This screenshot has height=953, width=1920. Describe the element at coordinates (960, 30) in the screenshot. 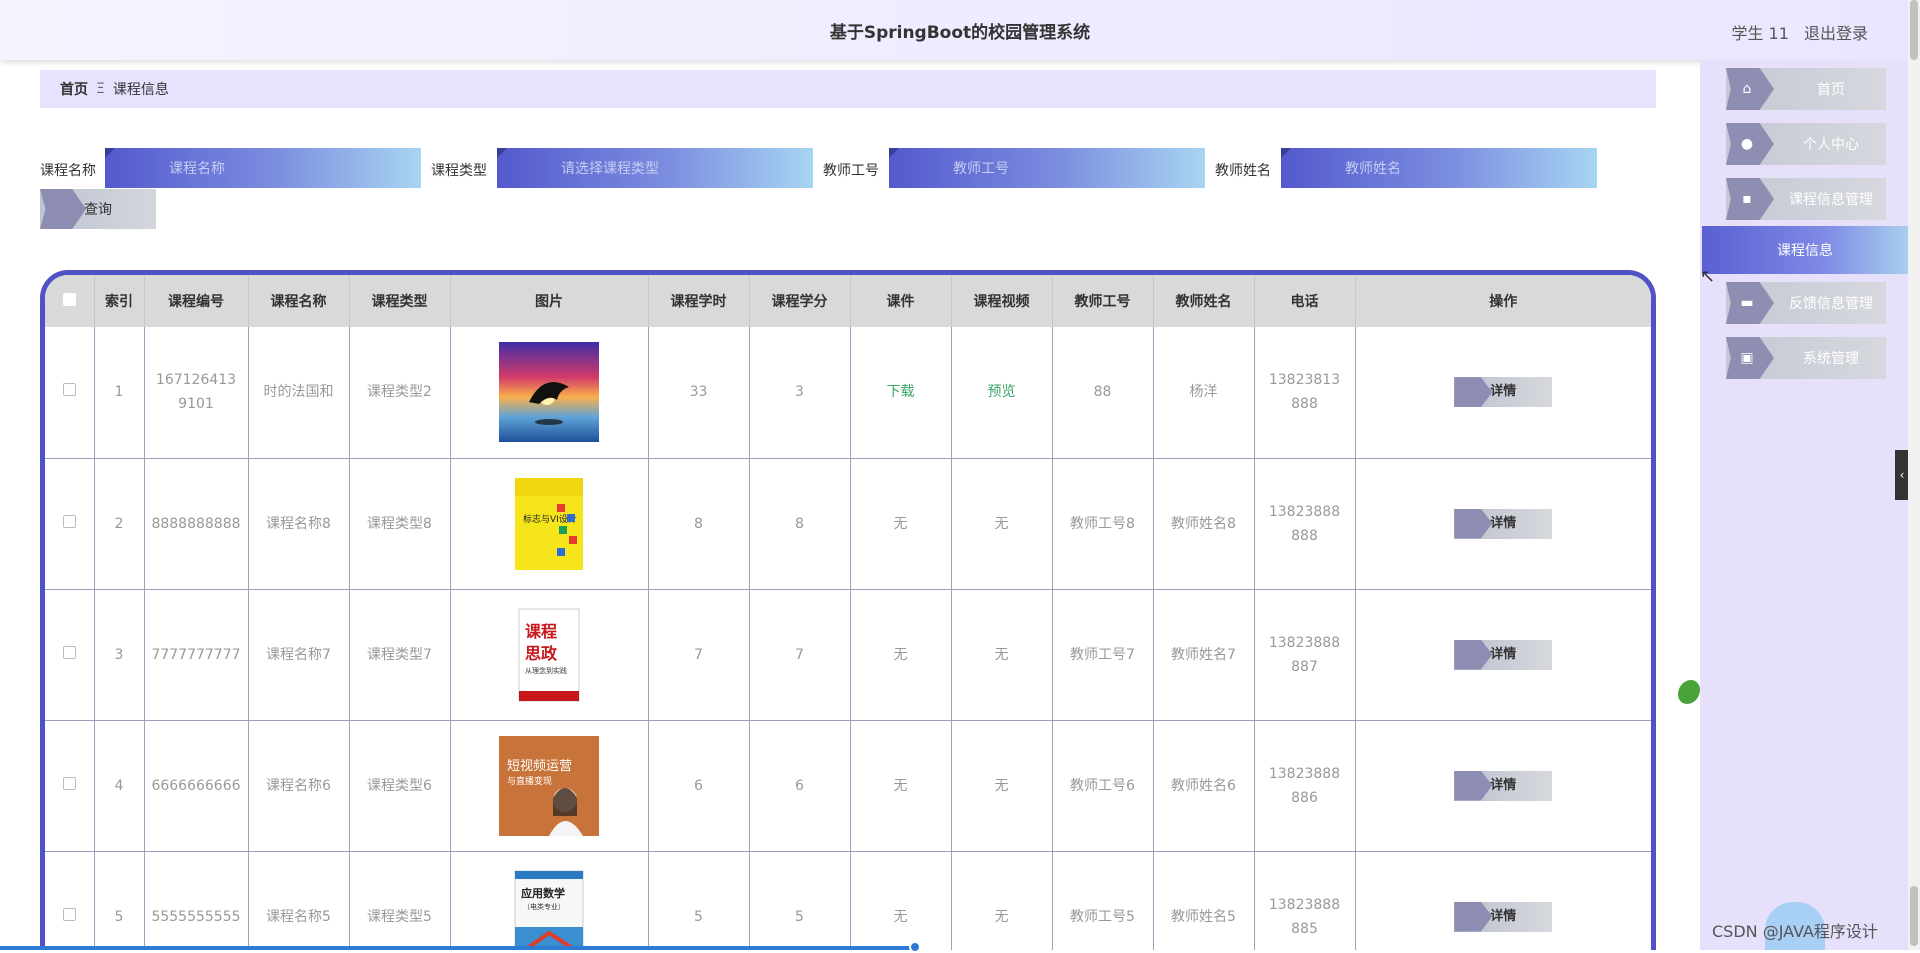

I see `top-header: 基于SpringBoot的校园管理系统 学生 11 退出登录` at that location.